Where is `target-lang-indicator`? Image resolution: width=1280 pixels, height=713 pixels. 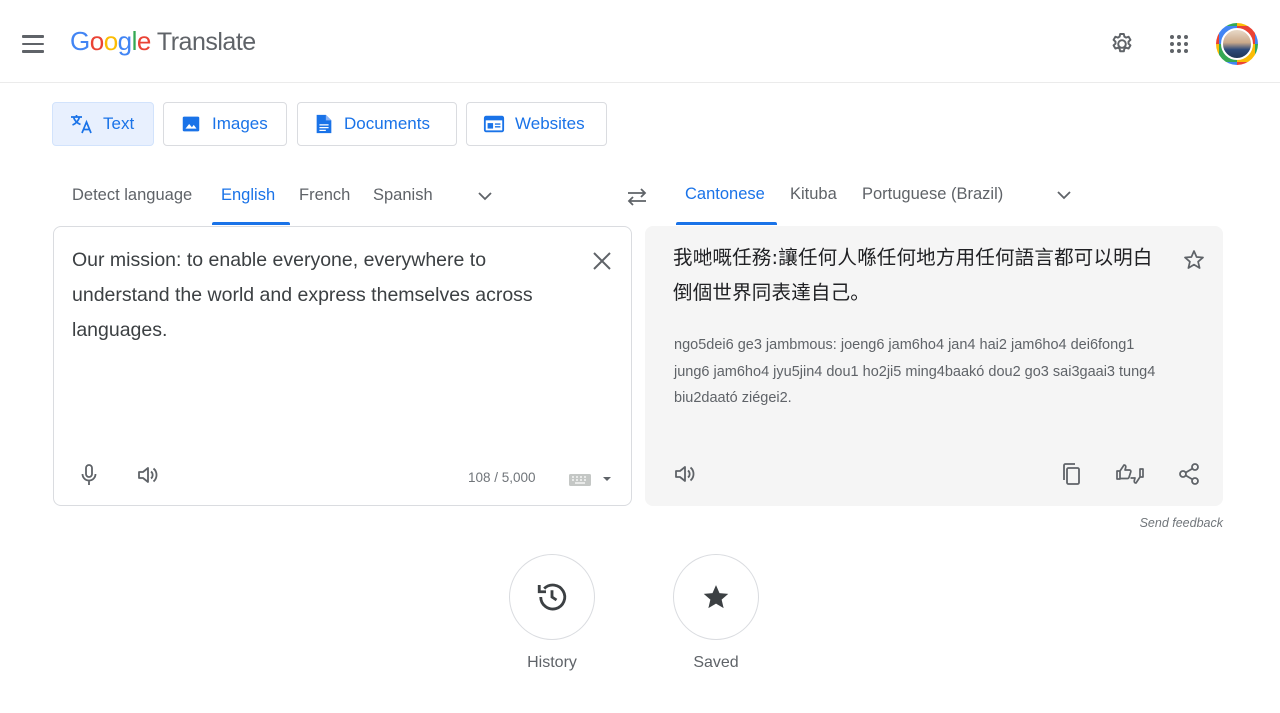
target-lang-indicator is located at coordinates (726, 223).